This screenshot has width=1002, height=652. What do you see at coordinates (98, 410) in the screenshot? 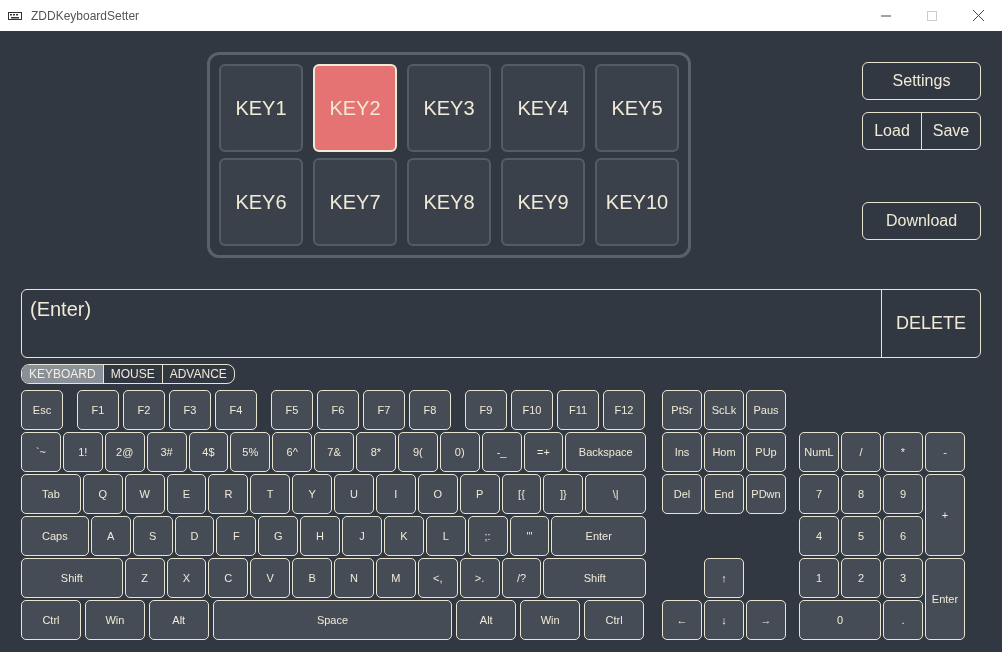
I see `key-button: F1` at bounding box center [98, 410].